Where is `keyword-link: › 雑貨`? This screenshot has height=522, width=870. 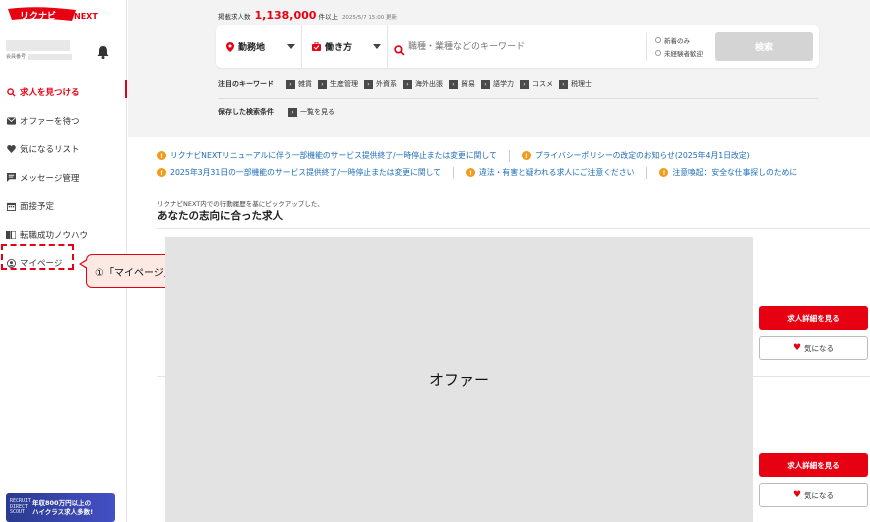
keyword-link: › 雑貨 is located at coordinates (299, 84).